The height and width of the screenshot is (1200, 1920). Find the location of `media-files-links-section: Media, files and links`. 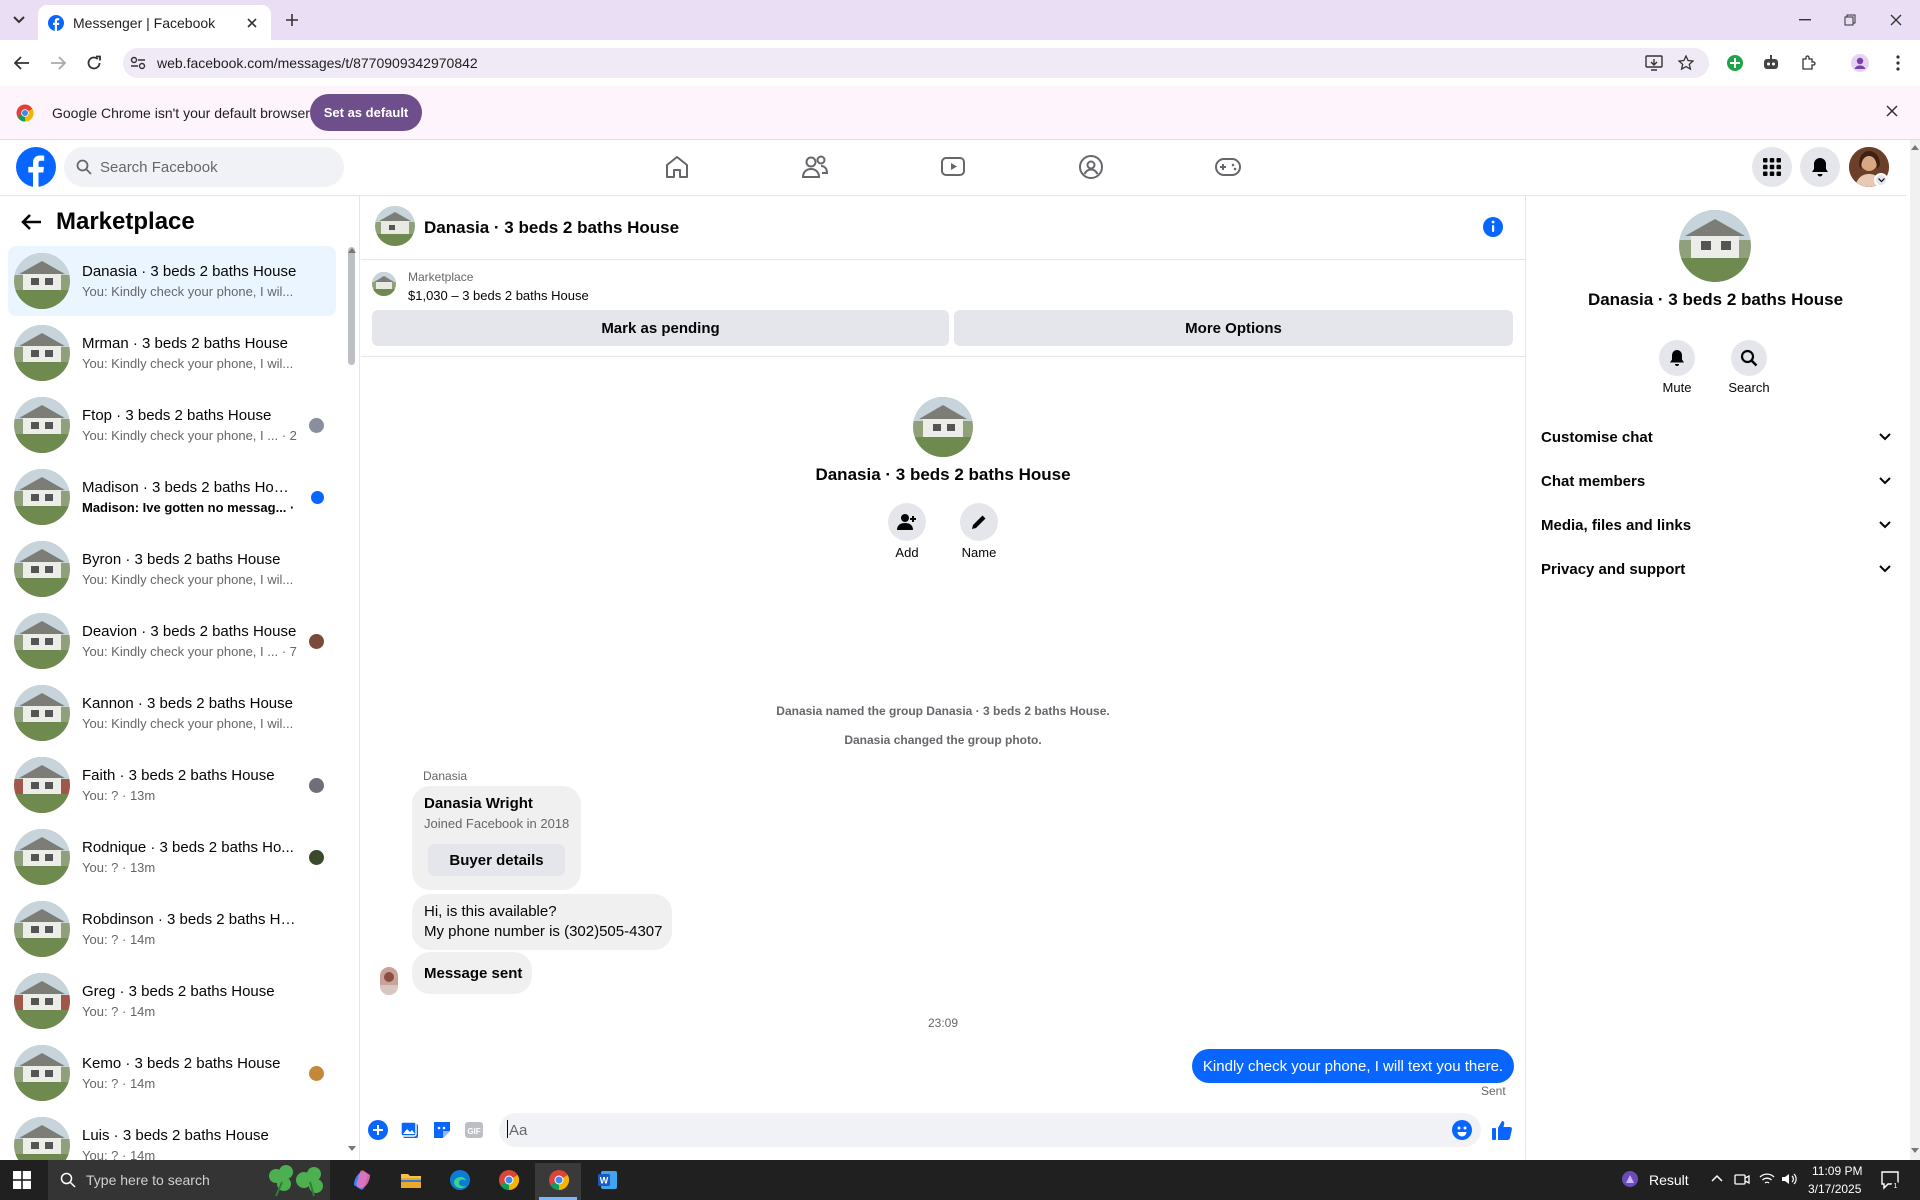

media-files-links-section: Media, files and links is located at coordinates (1716, 525).